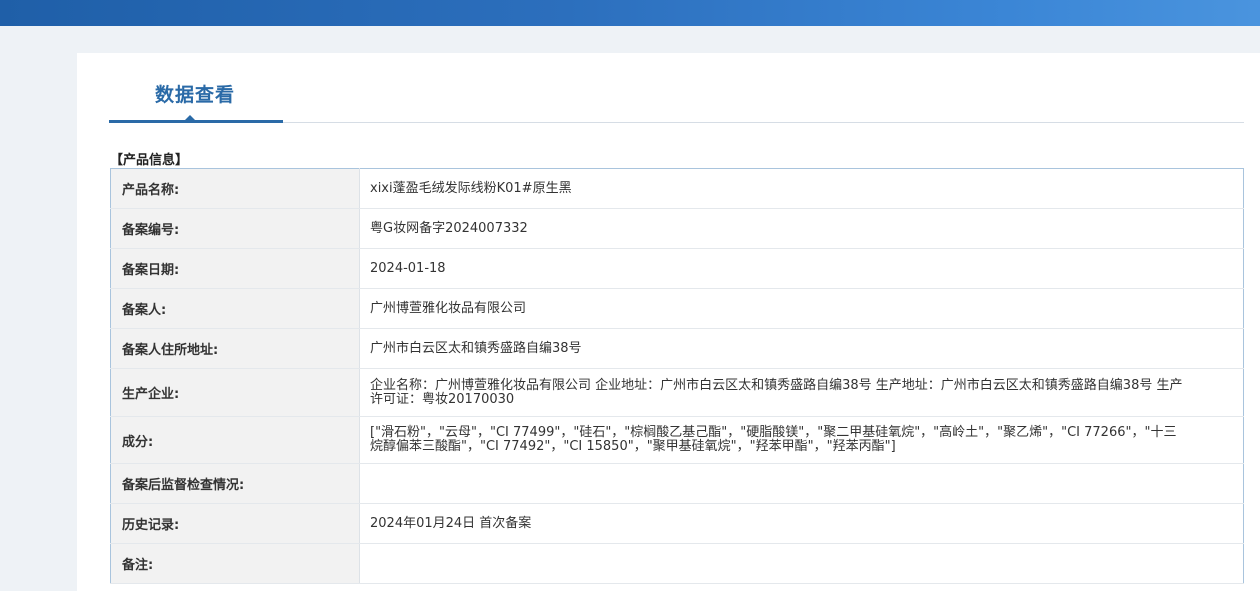 The height and width of the screenshot is (591, 1260). I want to click on row-label: 生产企业:, so click(235, 392).